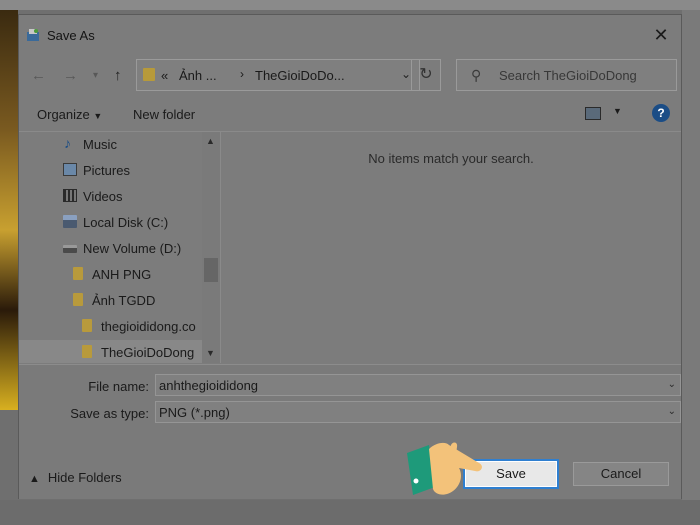 This screenshot has width=700, height=525. What do you see at coordinates (148, 352) in the screenshot?
I see `sidebar-item-label: TheGioiDoDong` at bounding box center [148, 352].